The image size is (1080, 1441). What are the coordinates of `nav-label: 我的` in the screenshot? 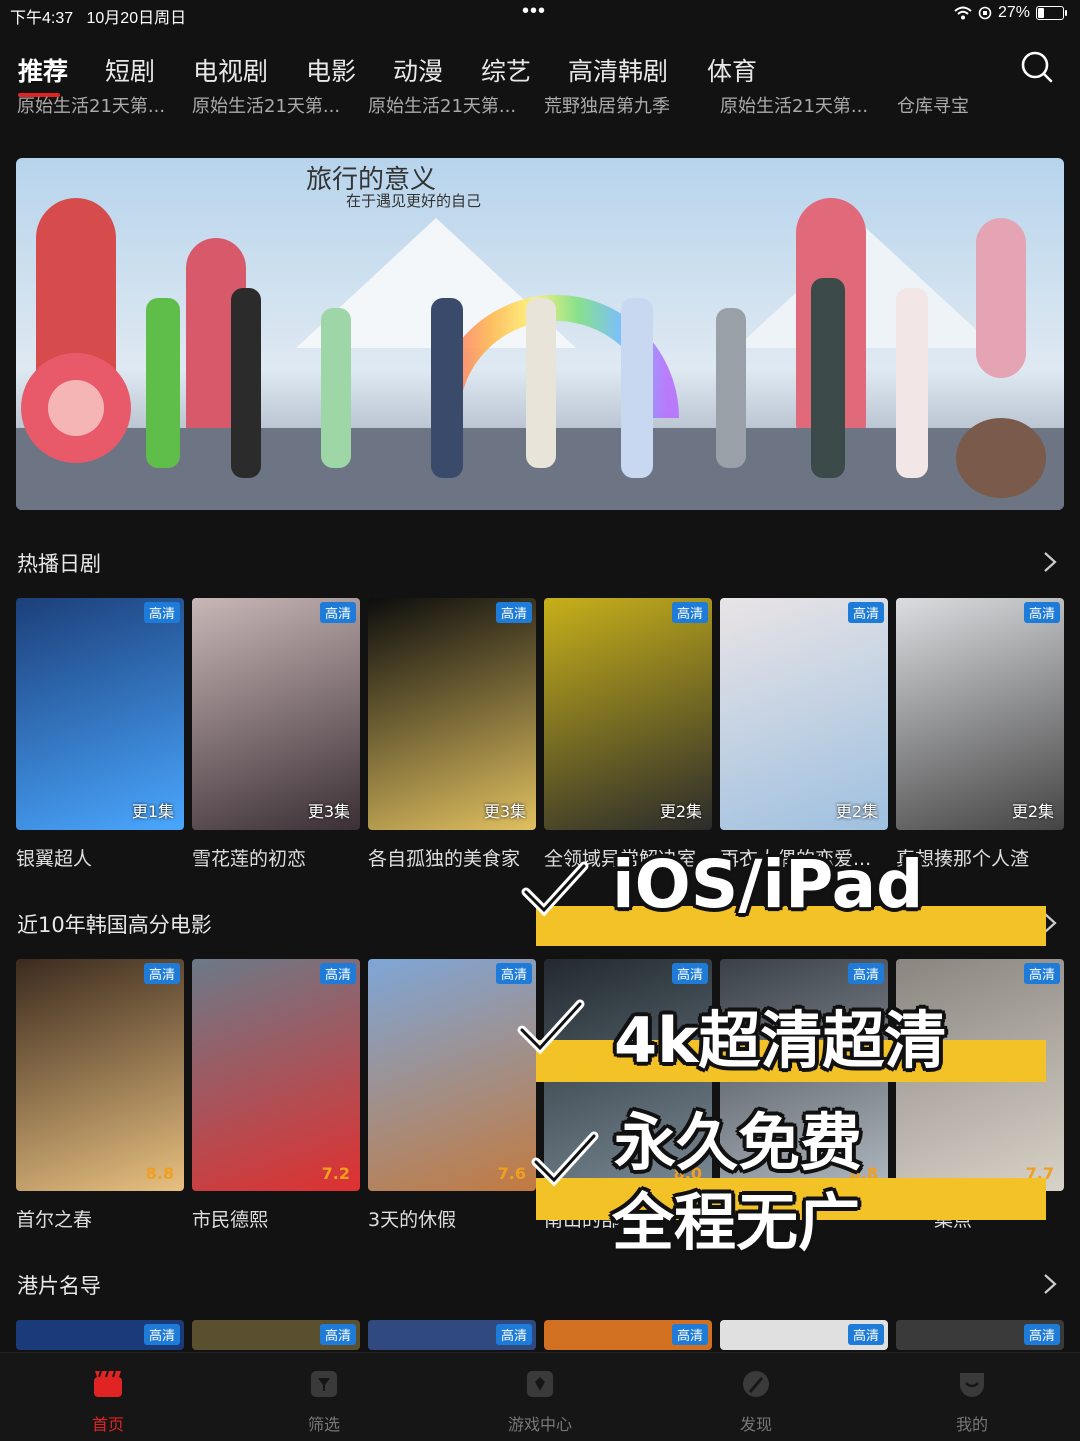 It's located at (971, 1424).